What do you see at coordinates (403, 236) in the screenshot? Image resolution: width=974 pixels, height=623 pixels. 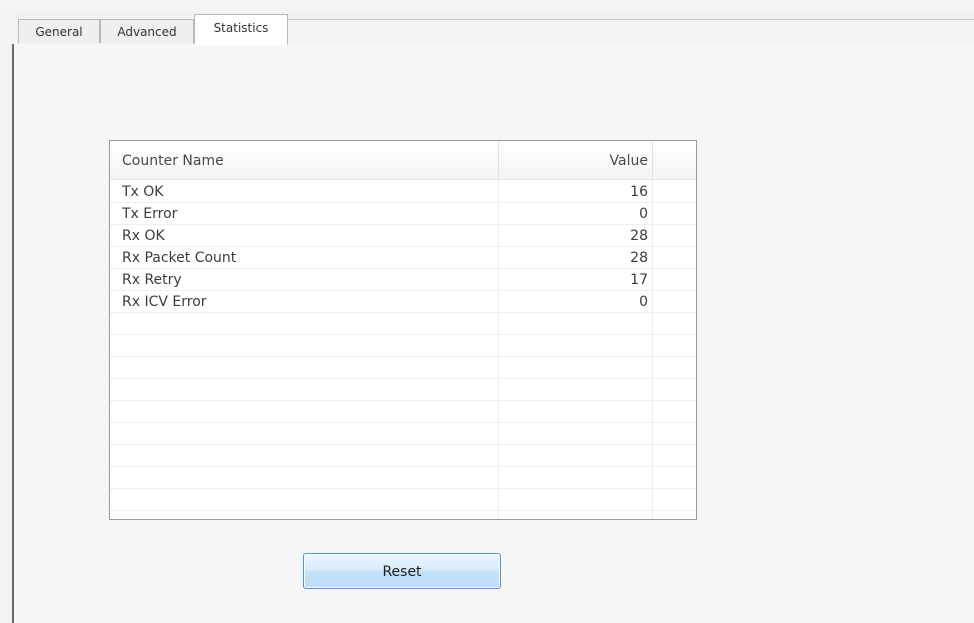 I see `table-row: Rx OK 28` at bounding box center [403, 236].